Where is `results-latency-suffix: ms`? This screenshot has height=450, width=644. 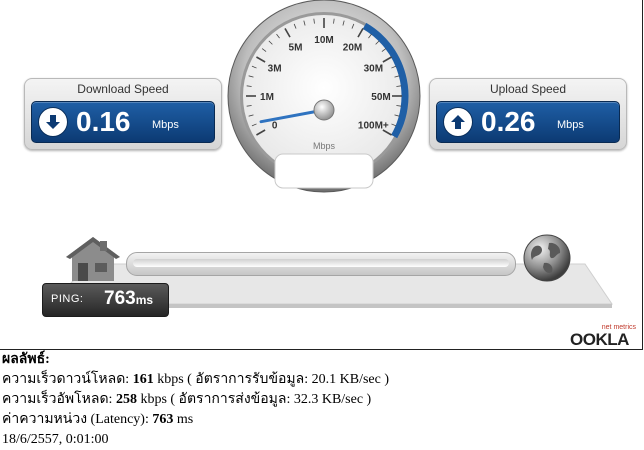
results-latency-suffix: ms is located at coordinates (183, 419).